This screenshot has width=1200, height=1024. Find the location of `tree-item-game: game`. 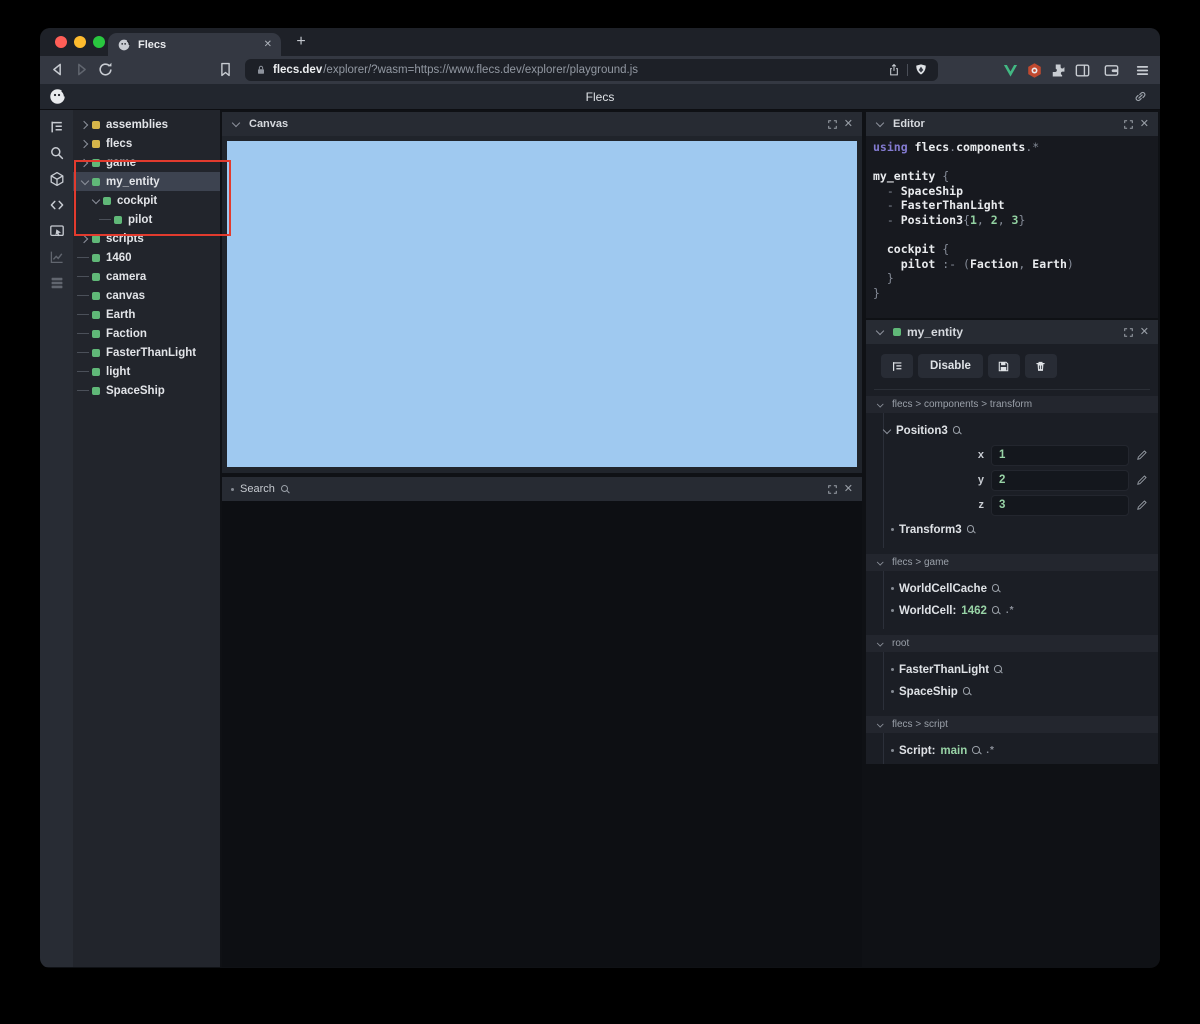

tree-item-game: game is located at coordinates (146, 162).